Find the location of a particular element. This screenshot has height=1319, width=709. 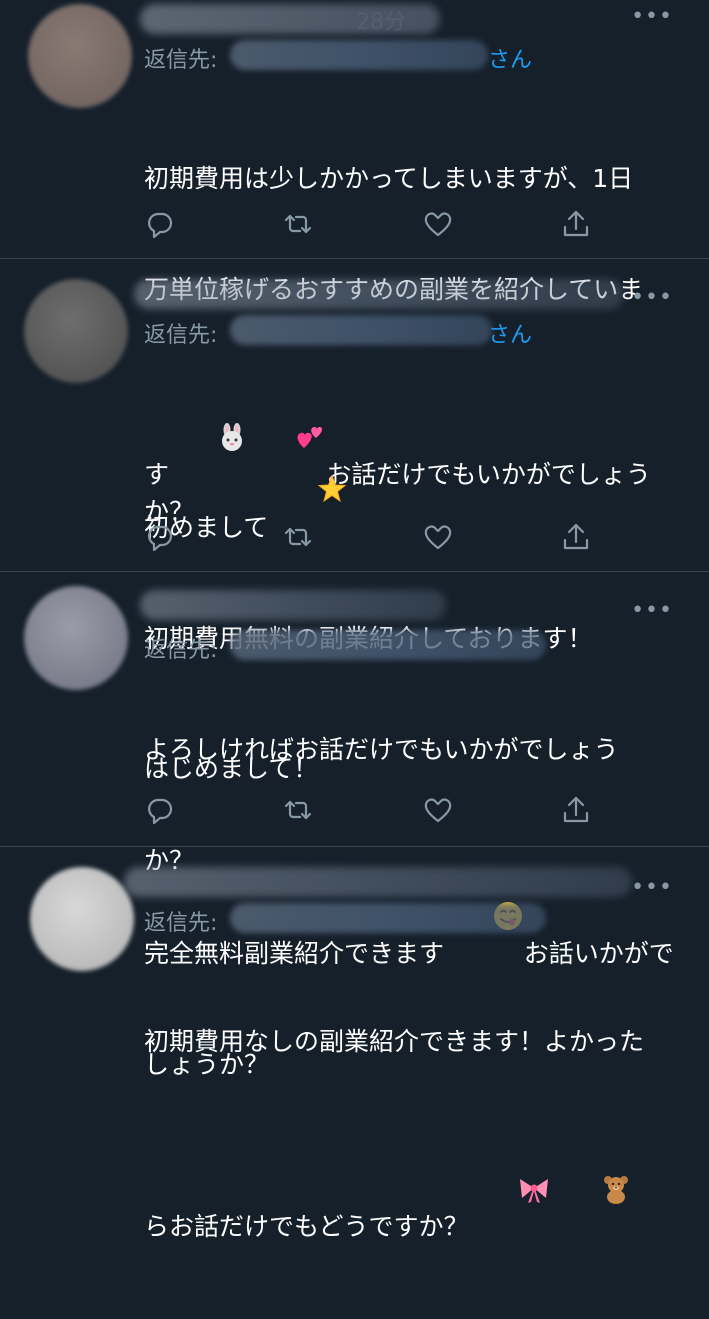

timestamp: 28分 is located at coordinates (381, 22).